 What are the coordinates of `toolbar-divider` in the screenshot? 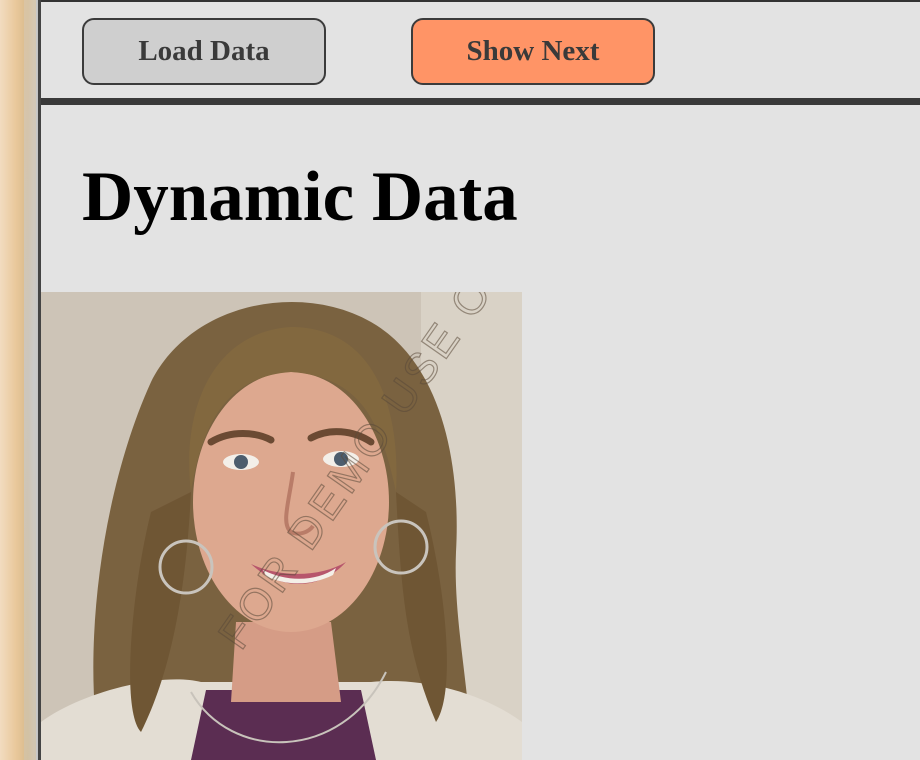 It's located at (480, 101).